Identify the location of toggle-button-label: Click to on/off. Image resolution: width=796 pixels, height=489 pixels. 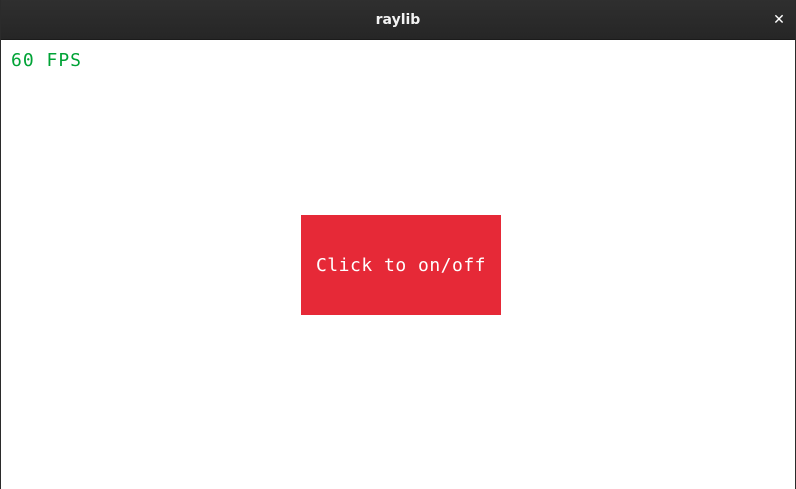
(401, 265).